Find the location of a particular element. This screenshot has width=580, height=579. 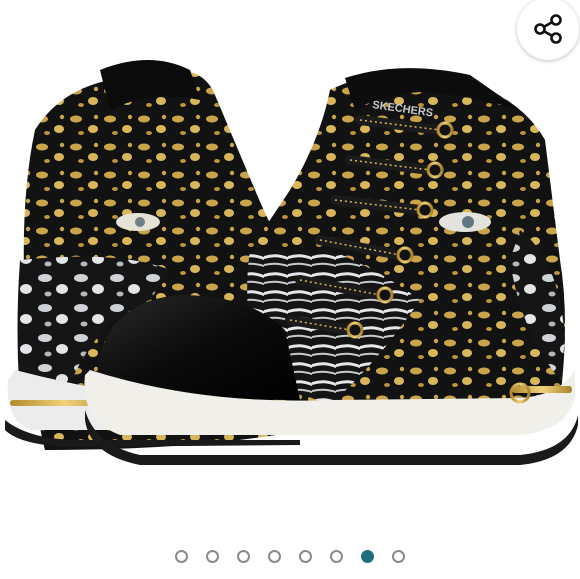

share-icon is located at coordinates (548, 29).